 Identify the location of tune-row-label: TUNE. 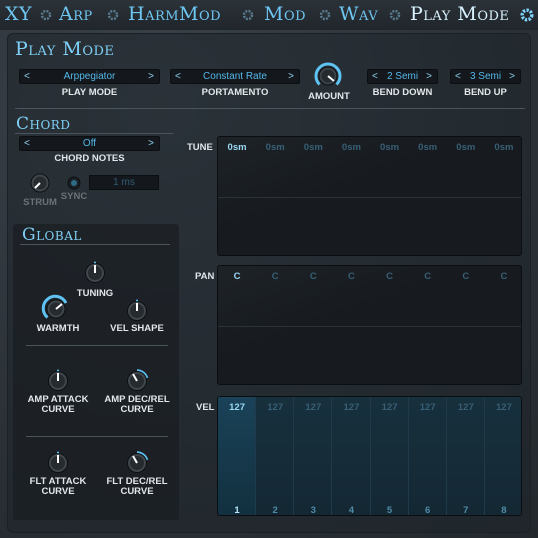
(200, 147).